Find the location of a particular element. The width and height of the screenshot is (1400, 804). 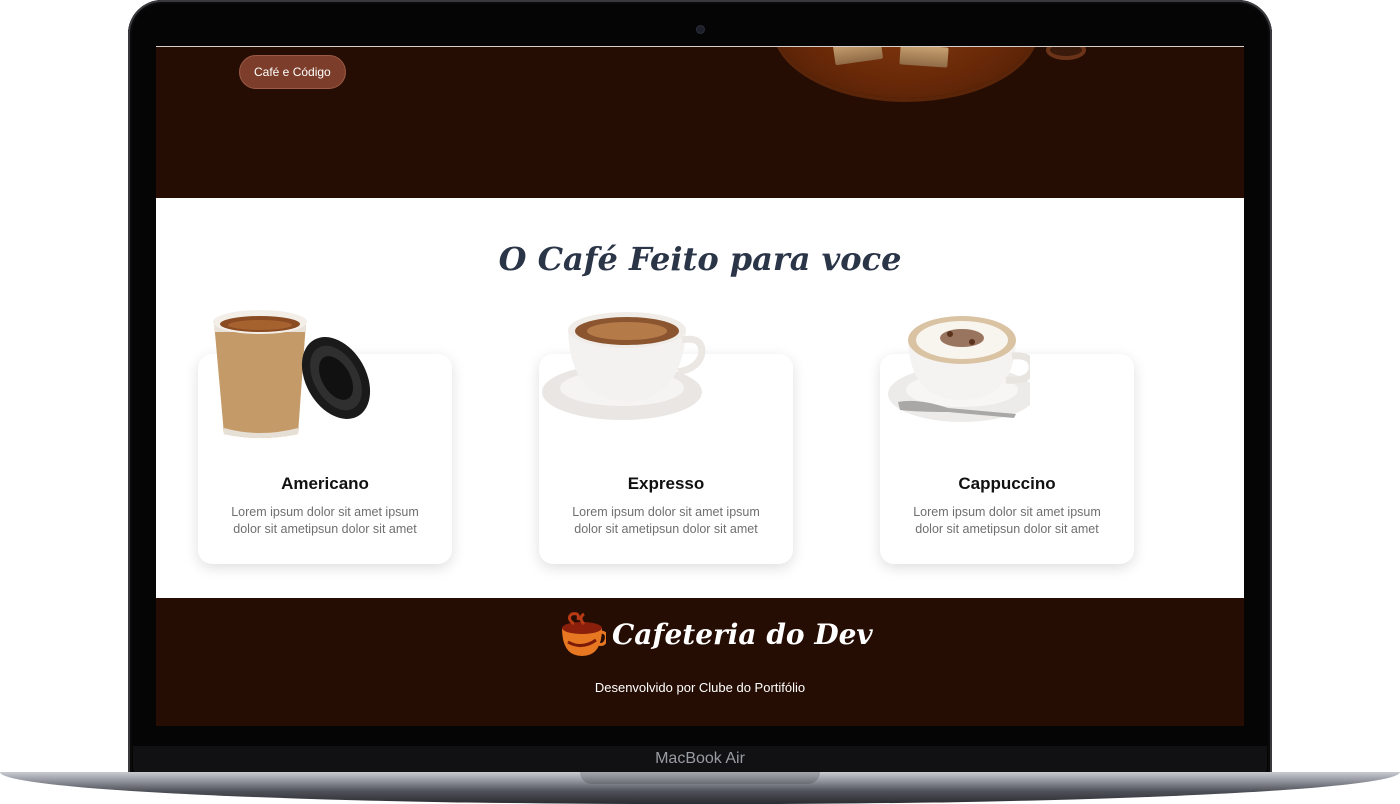

paper-coffee-cup-icon is located at coordinates (292, 374).